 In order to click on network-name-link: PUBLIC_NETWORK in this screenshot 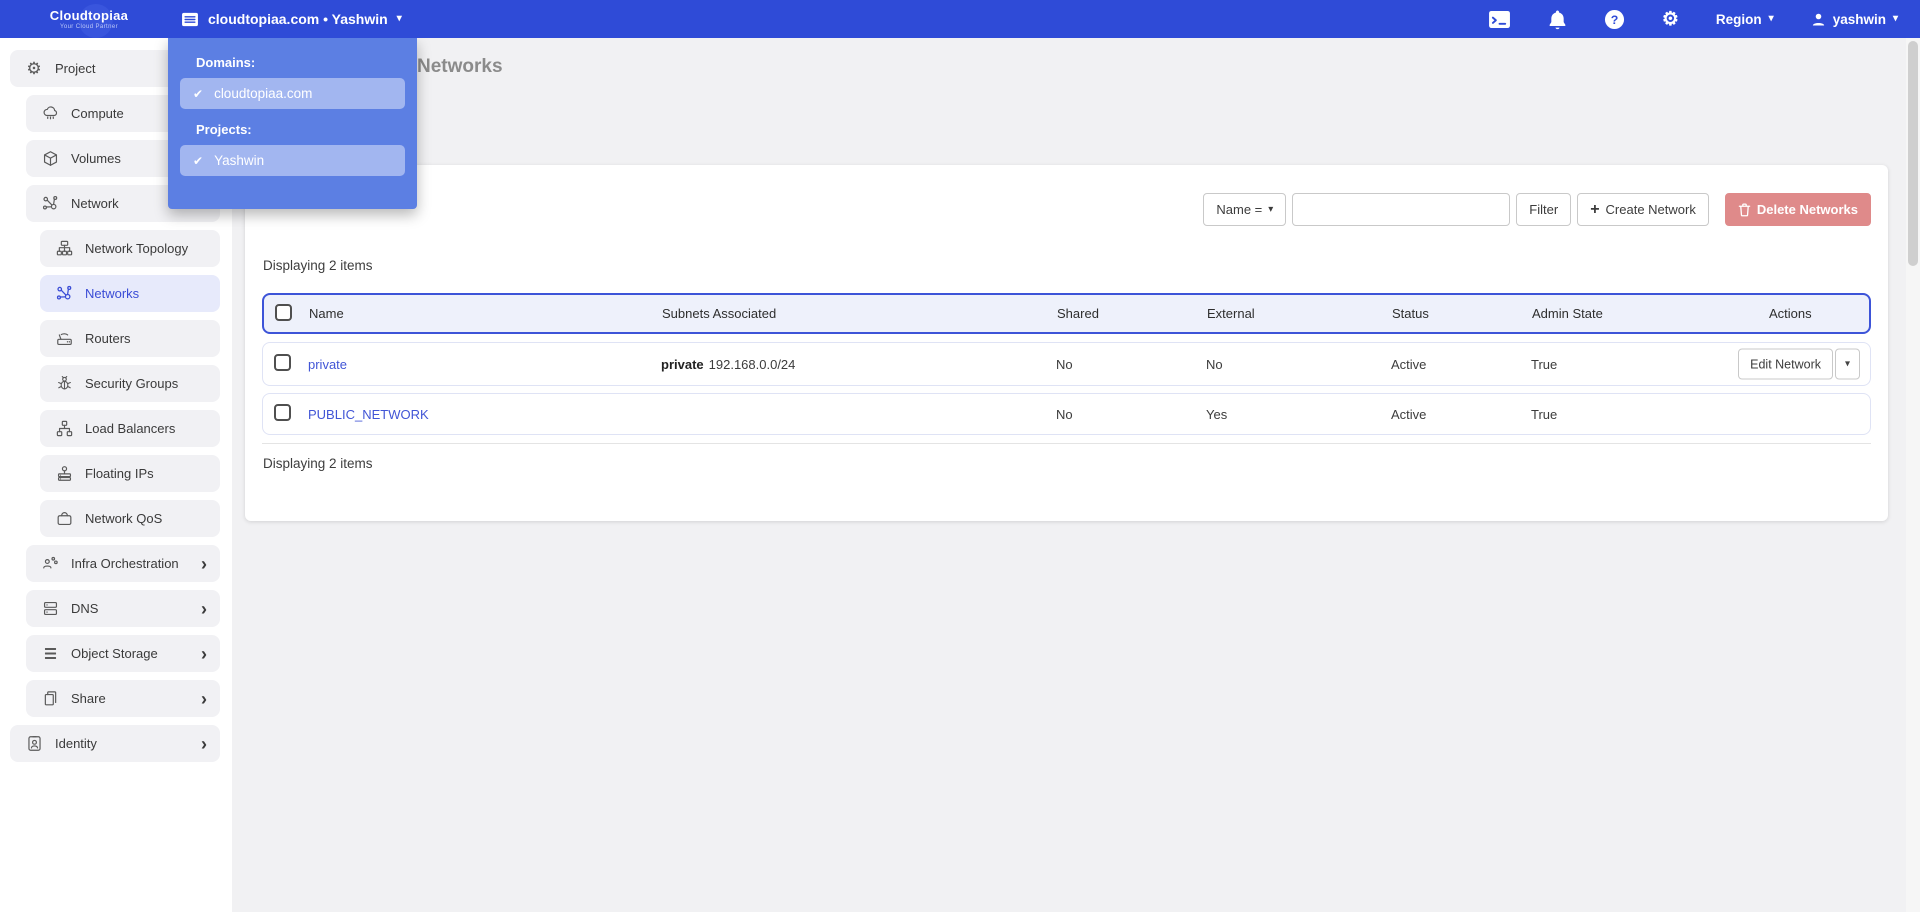, I will do `click(368, 414)`.